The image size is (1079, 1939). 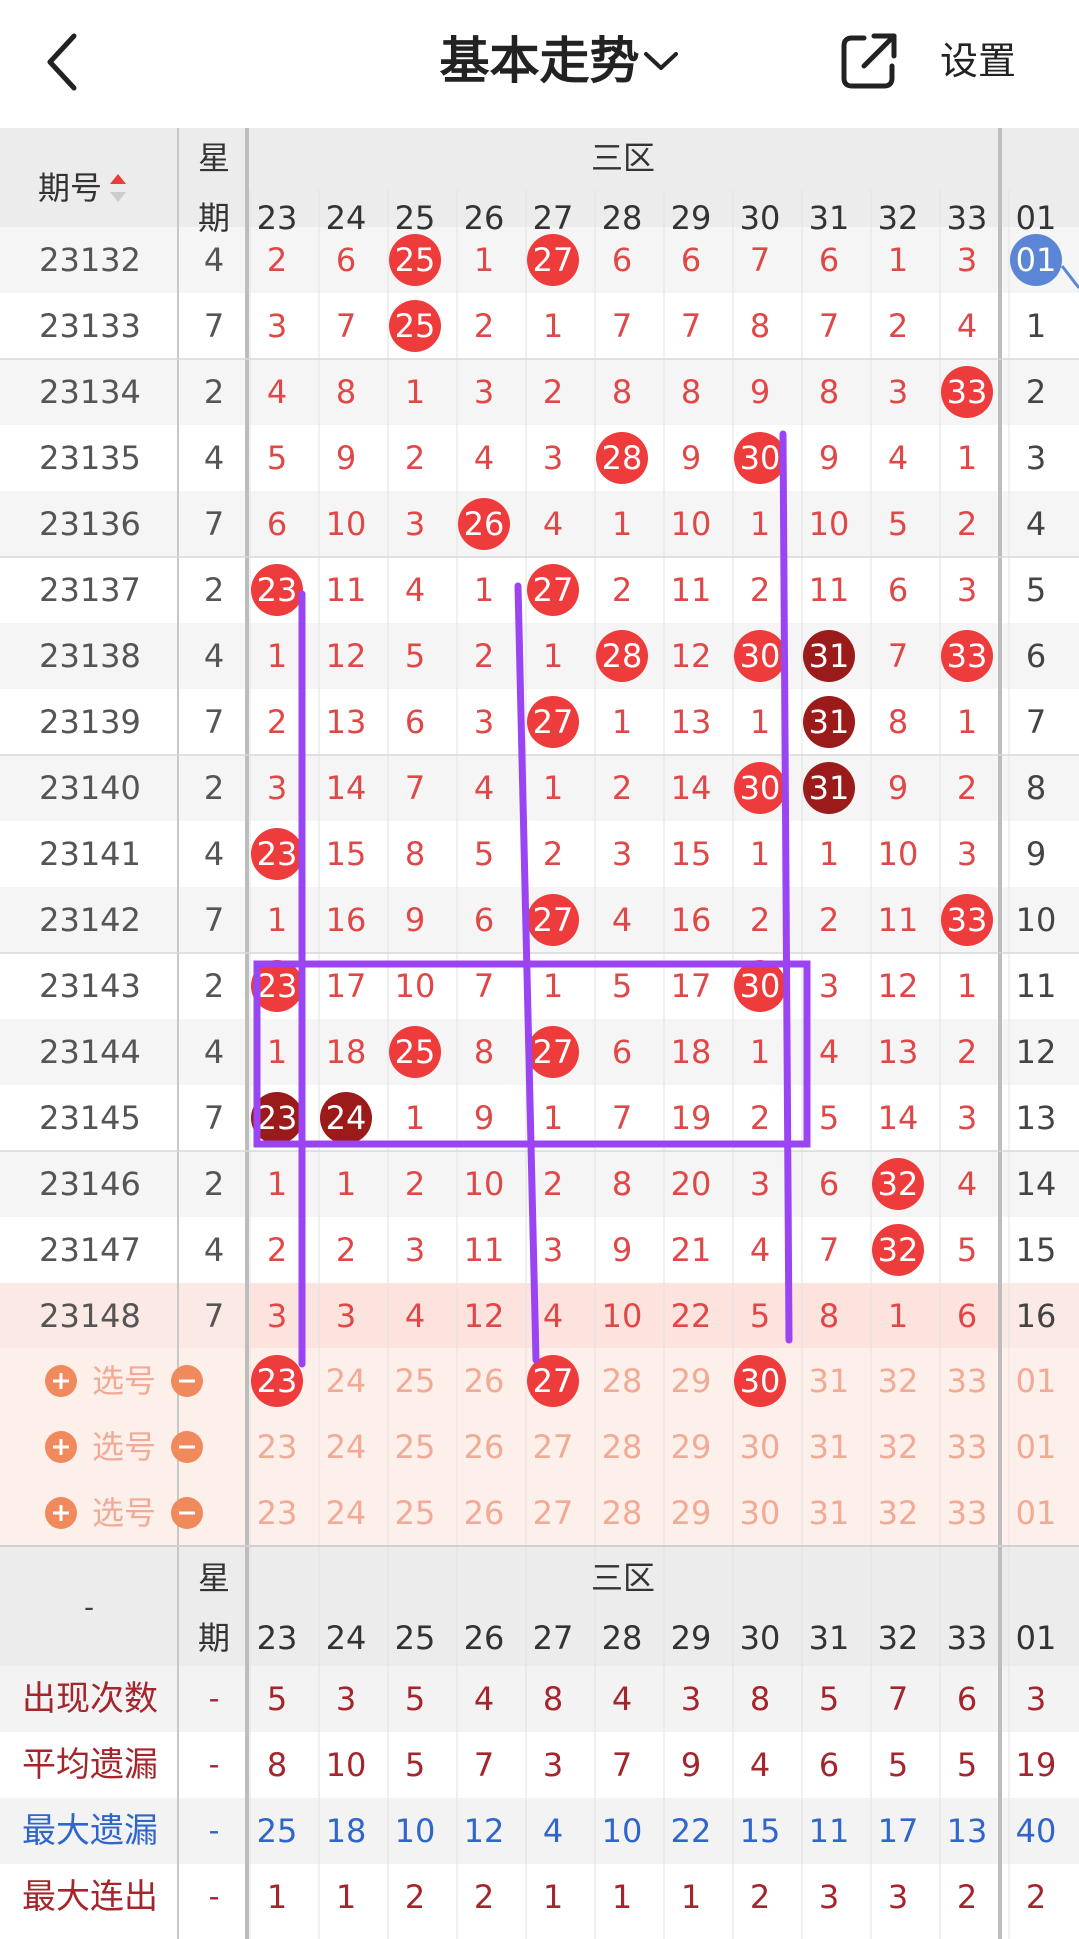 What do you see at coordinates (622, 1638) in the screenshot?
I see `stats-column-header: 28` at bounding box center [622, 1638].